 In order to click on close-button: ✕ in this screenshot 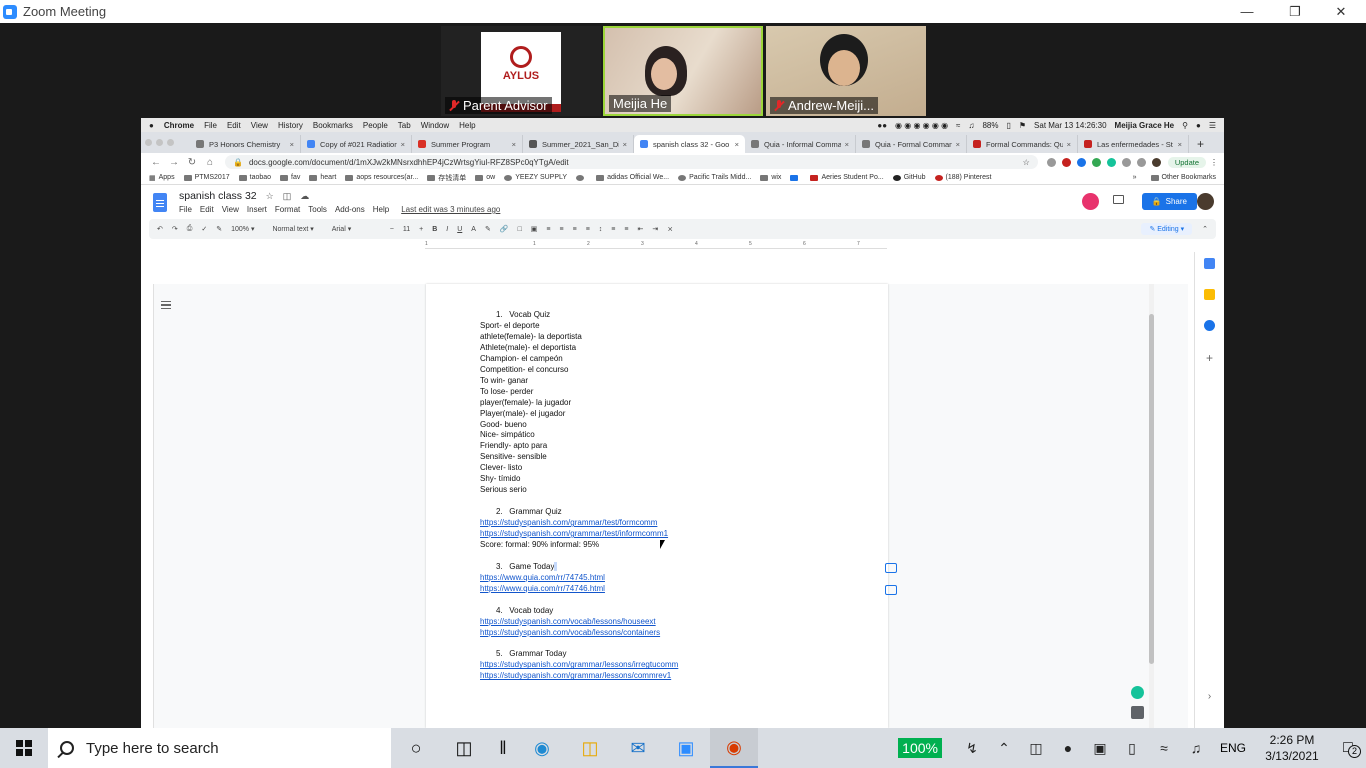, I will do `click(1341, 11)`.